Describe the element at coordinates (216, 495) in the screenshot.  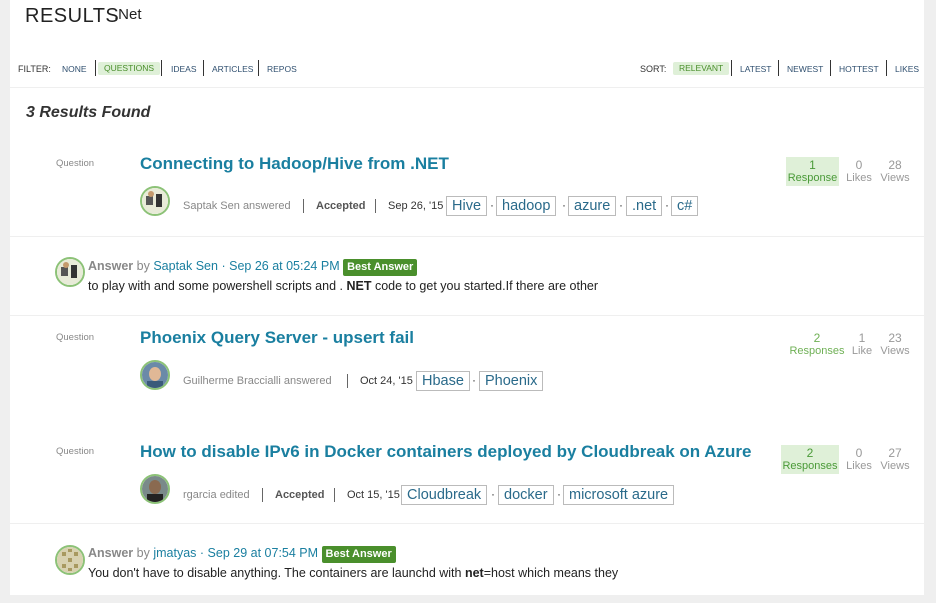
I see `question-author: rgarcia edited` at that location.